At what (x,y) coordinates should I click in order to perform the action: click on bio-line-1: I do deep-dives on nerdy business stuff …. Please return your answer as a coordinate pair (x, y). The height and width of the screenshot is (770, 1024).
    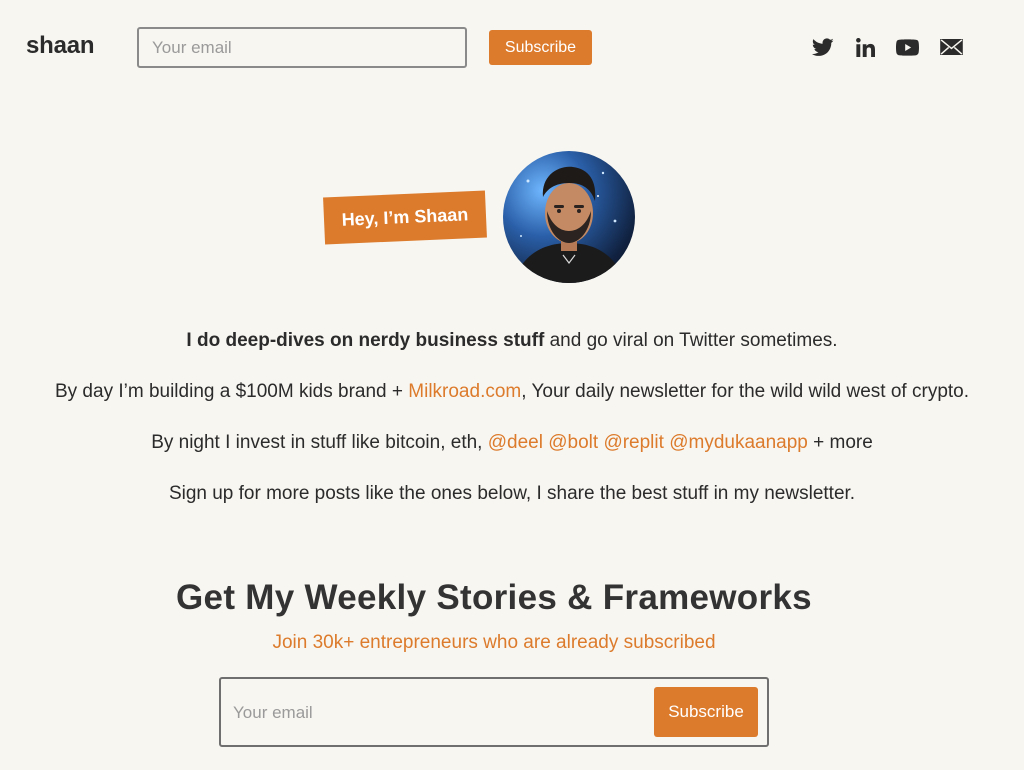
    Looking at the image, I should click on (512, 341).